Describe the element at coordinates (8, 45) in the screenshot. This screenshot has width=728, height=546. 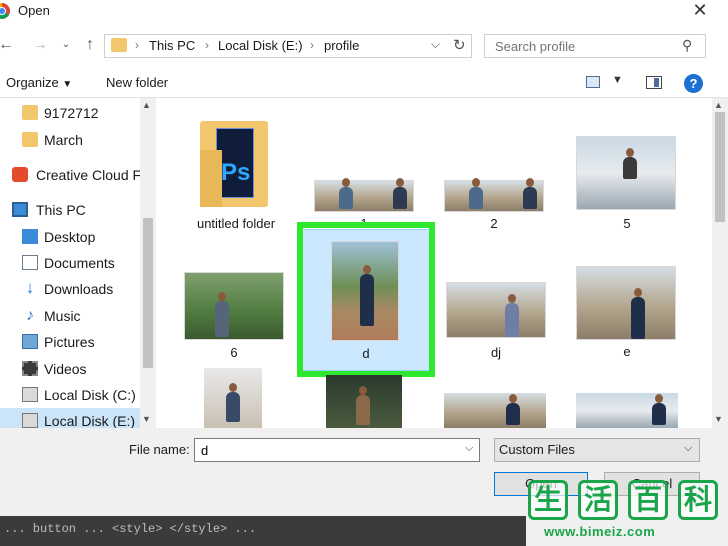
I see `back-arrow-icon: ←` at that location.